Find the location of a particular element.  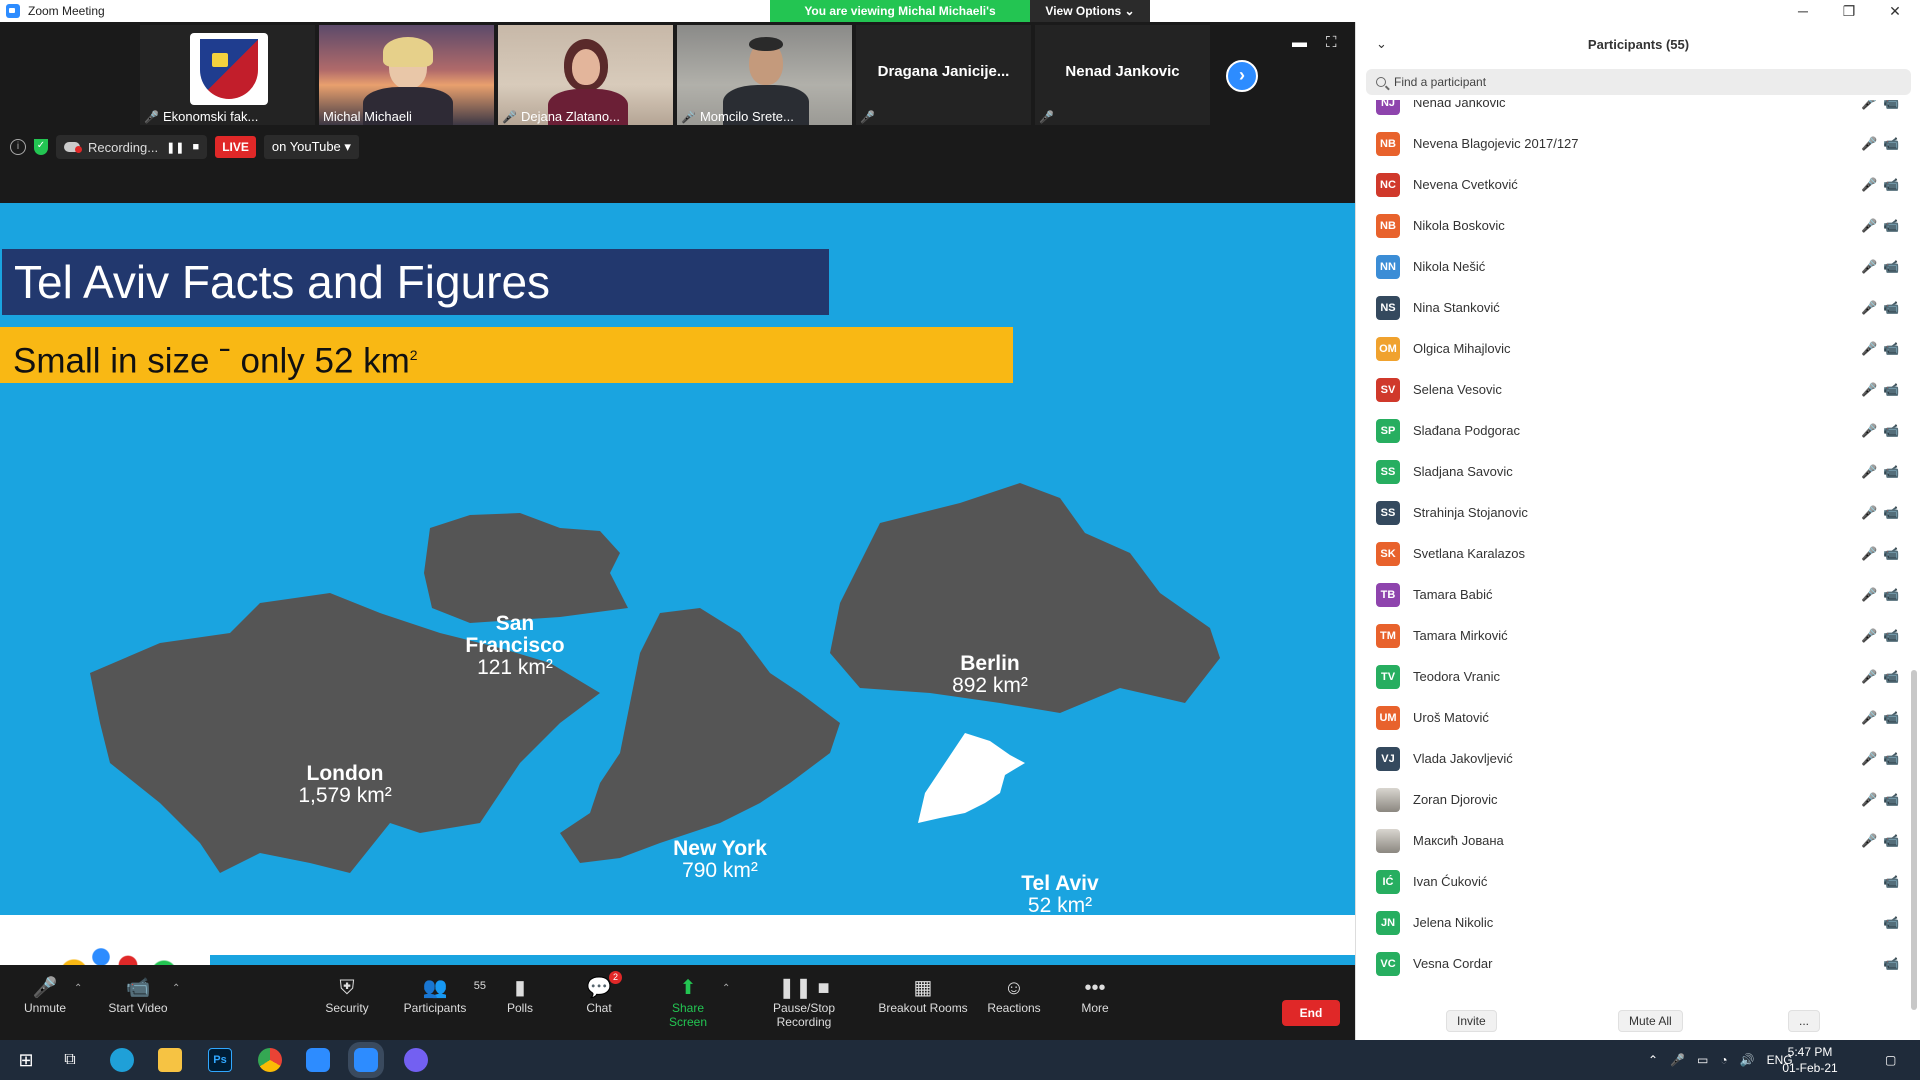

zoom-icon is located at coordinates (318, 1060).